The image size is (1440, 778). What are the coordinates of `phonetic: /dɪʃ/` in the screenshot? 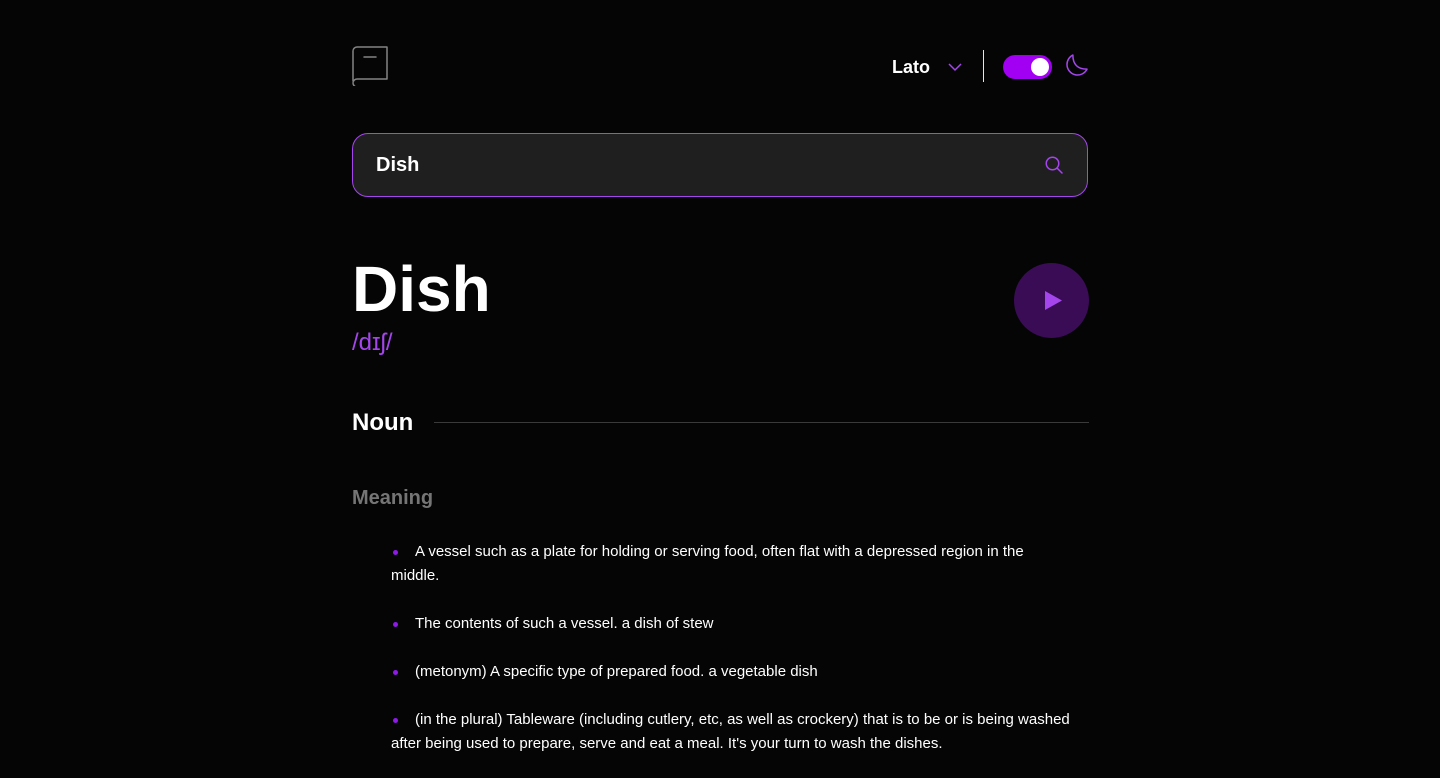 It's located at (372, 342).